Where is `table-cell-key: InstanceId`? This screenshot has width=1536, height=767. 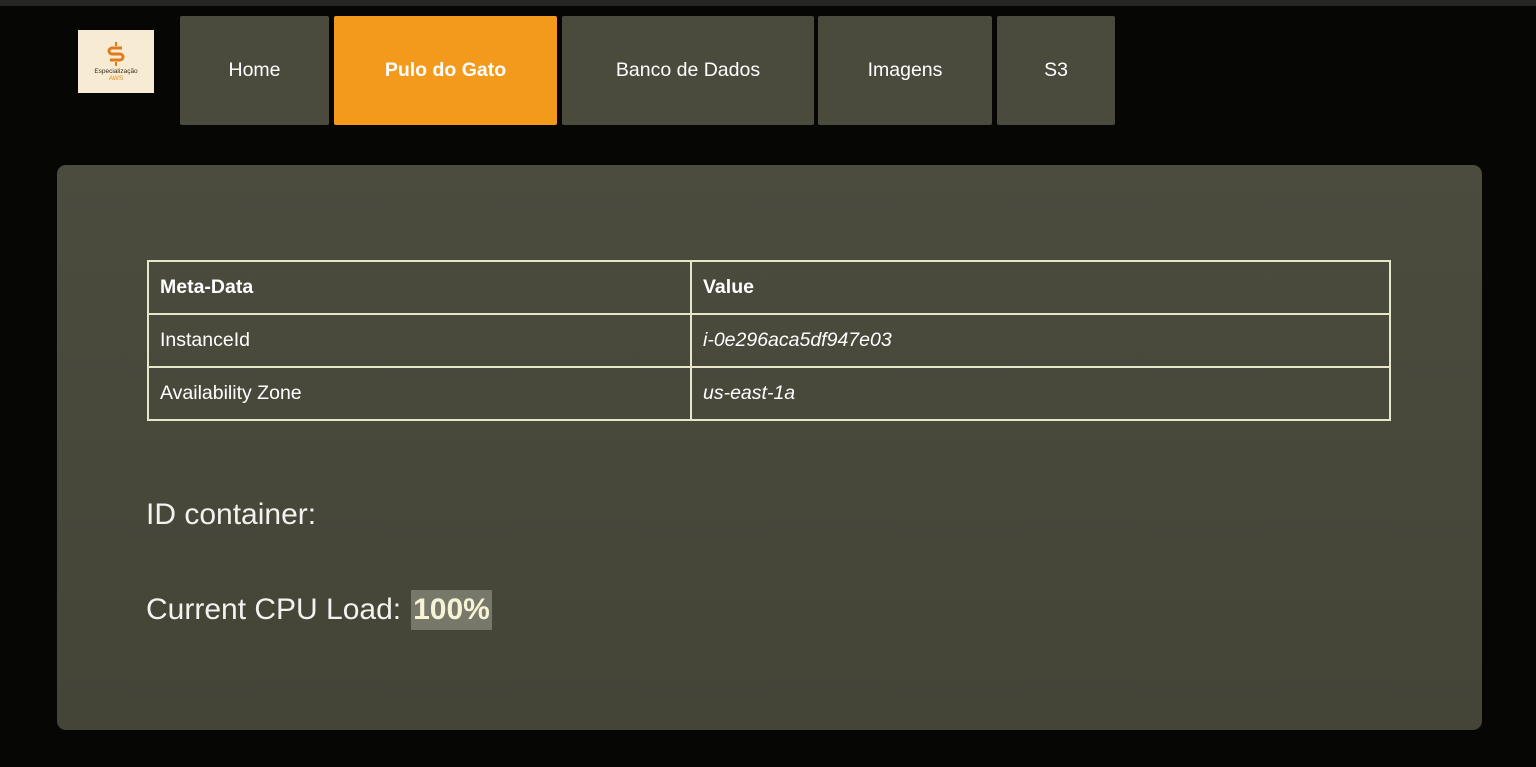 table-cell-key: InstanceId is located at coordinates (419, 340).